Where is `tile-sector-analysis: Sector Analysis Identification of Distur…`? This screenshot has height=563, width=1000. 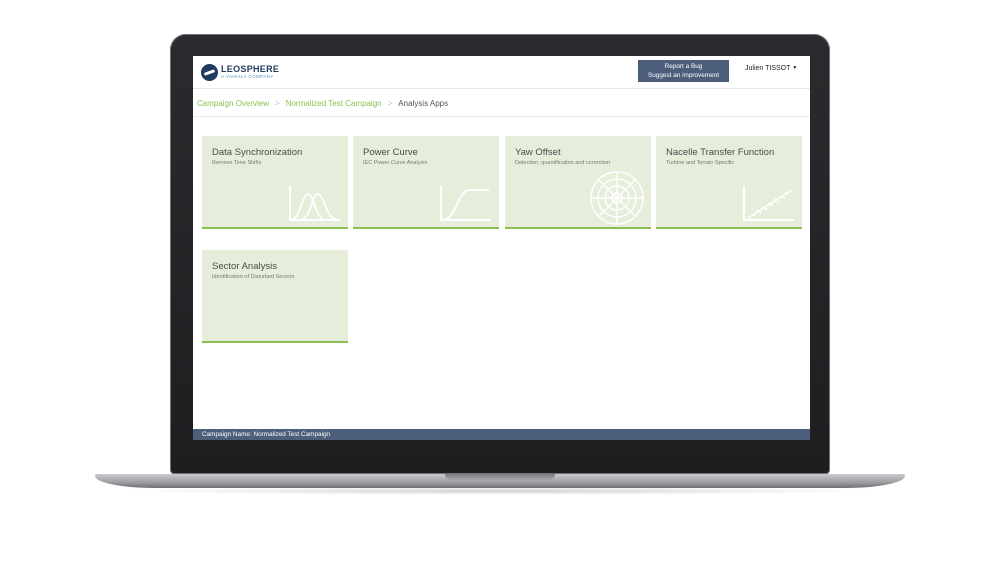
tile-sector-analysis: Sector Analysis Identification of Distur… is located at coordinates (275, 296).